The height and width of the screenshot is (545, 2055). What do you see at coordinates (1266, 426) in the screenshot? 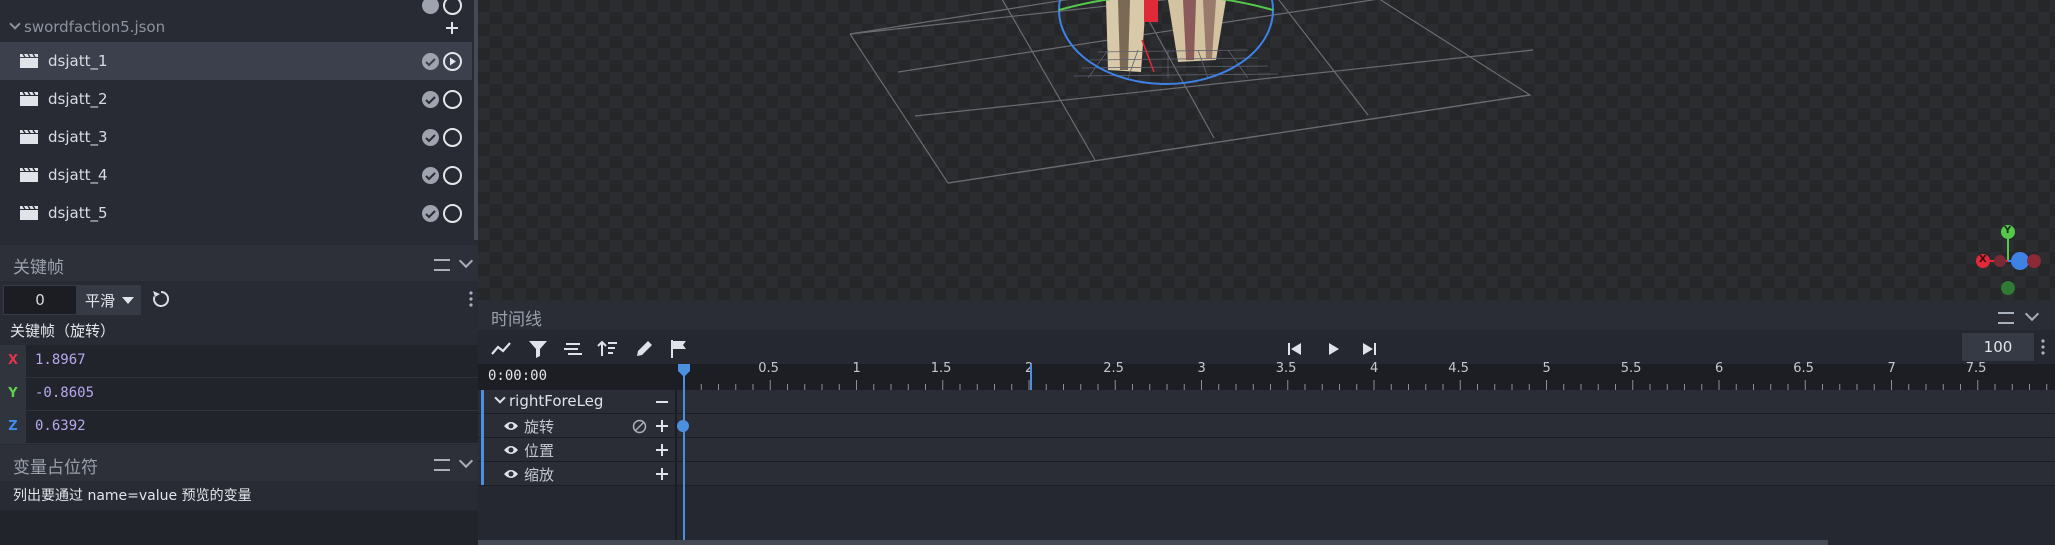
I see `channel-row-rotation: 旋转` at bounding box center [1266, 426].